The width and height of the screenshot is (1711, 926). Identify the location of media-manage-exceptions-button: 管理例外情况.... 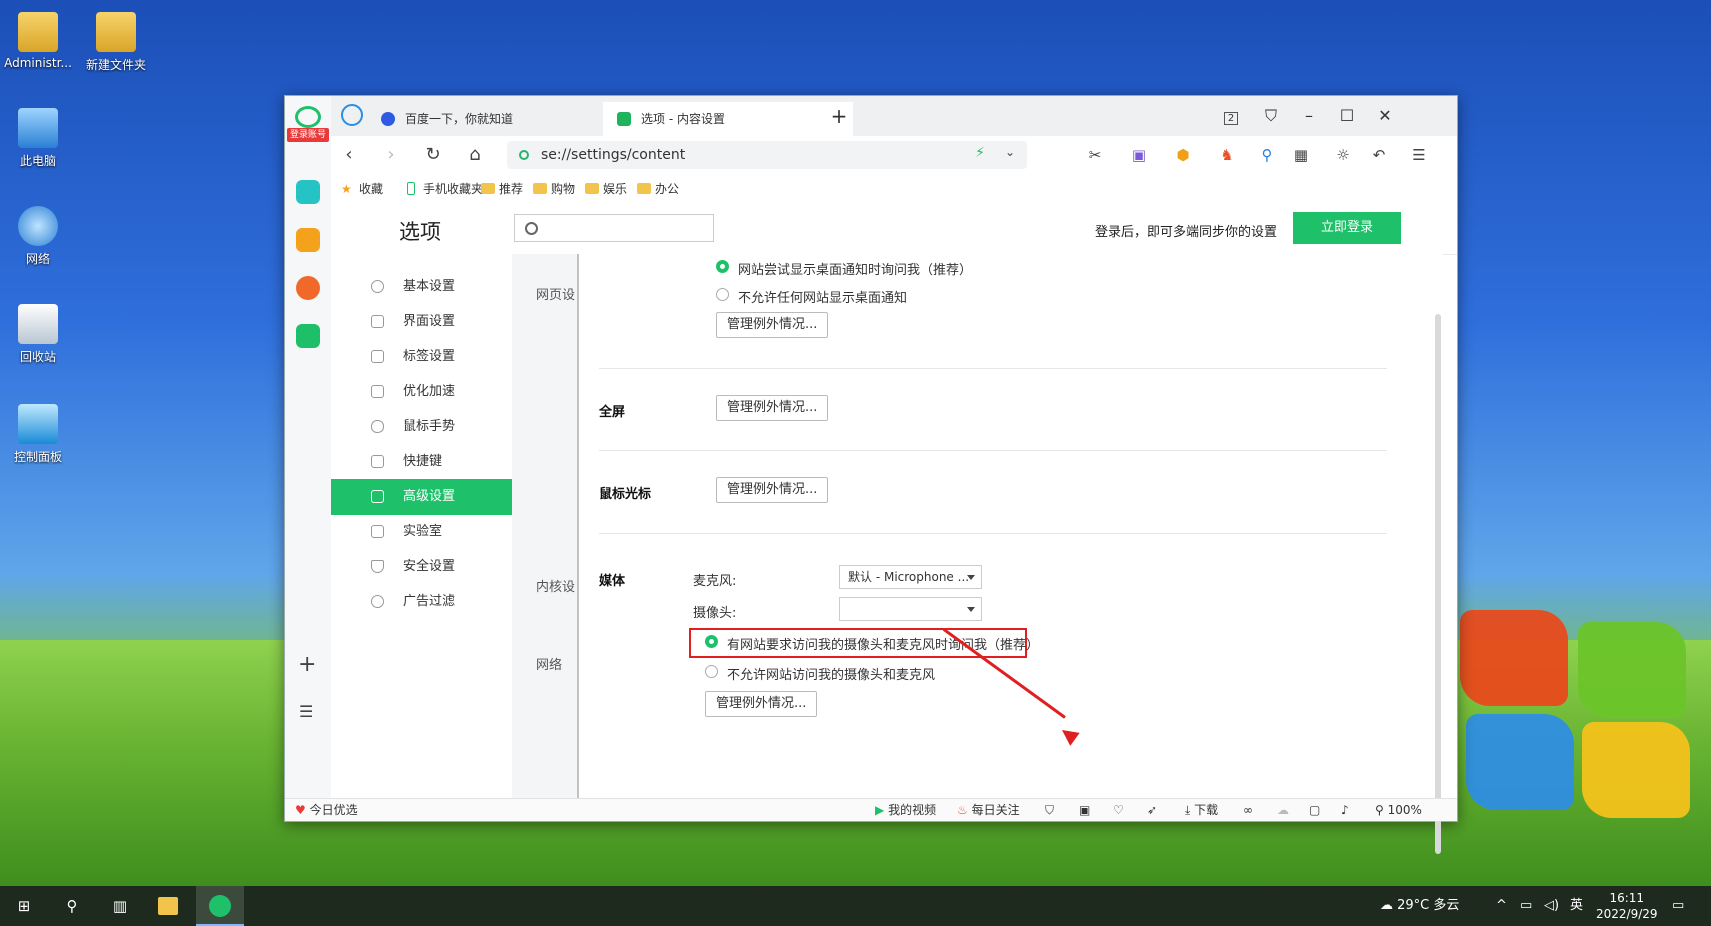
(761, 704).